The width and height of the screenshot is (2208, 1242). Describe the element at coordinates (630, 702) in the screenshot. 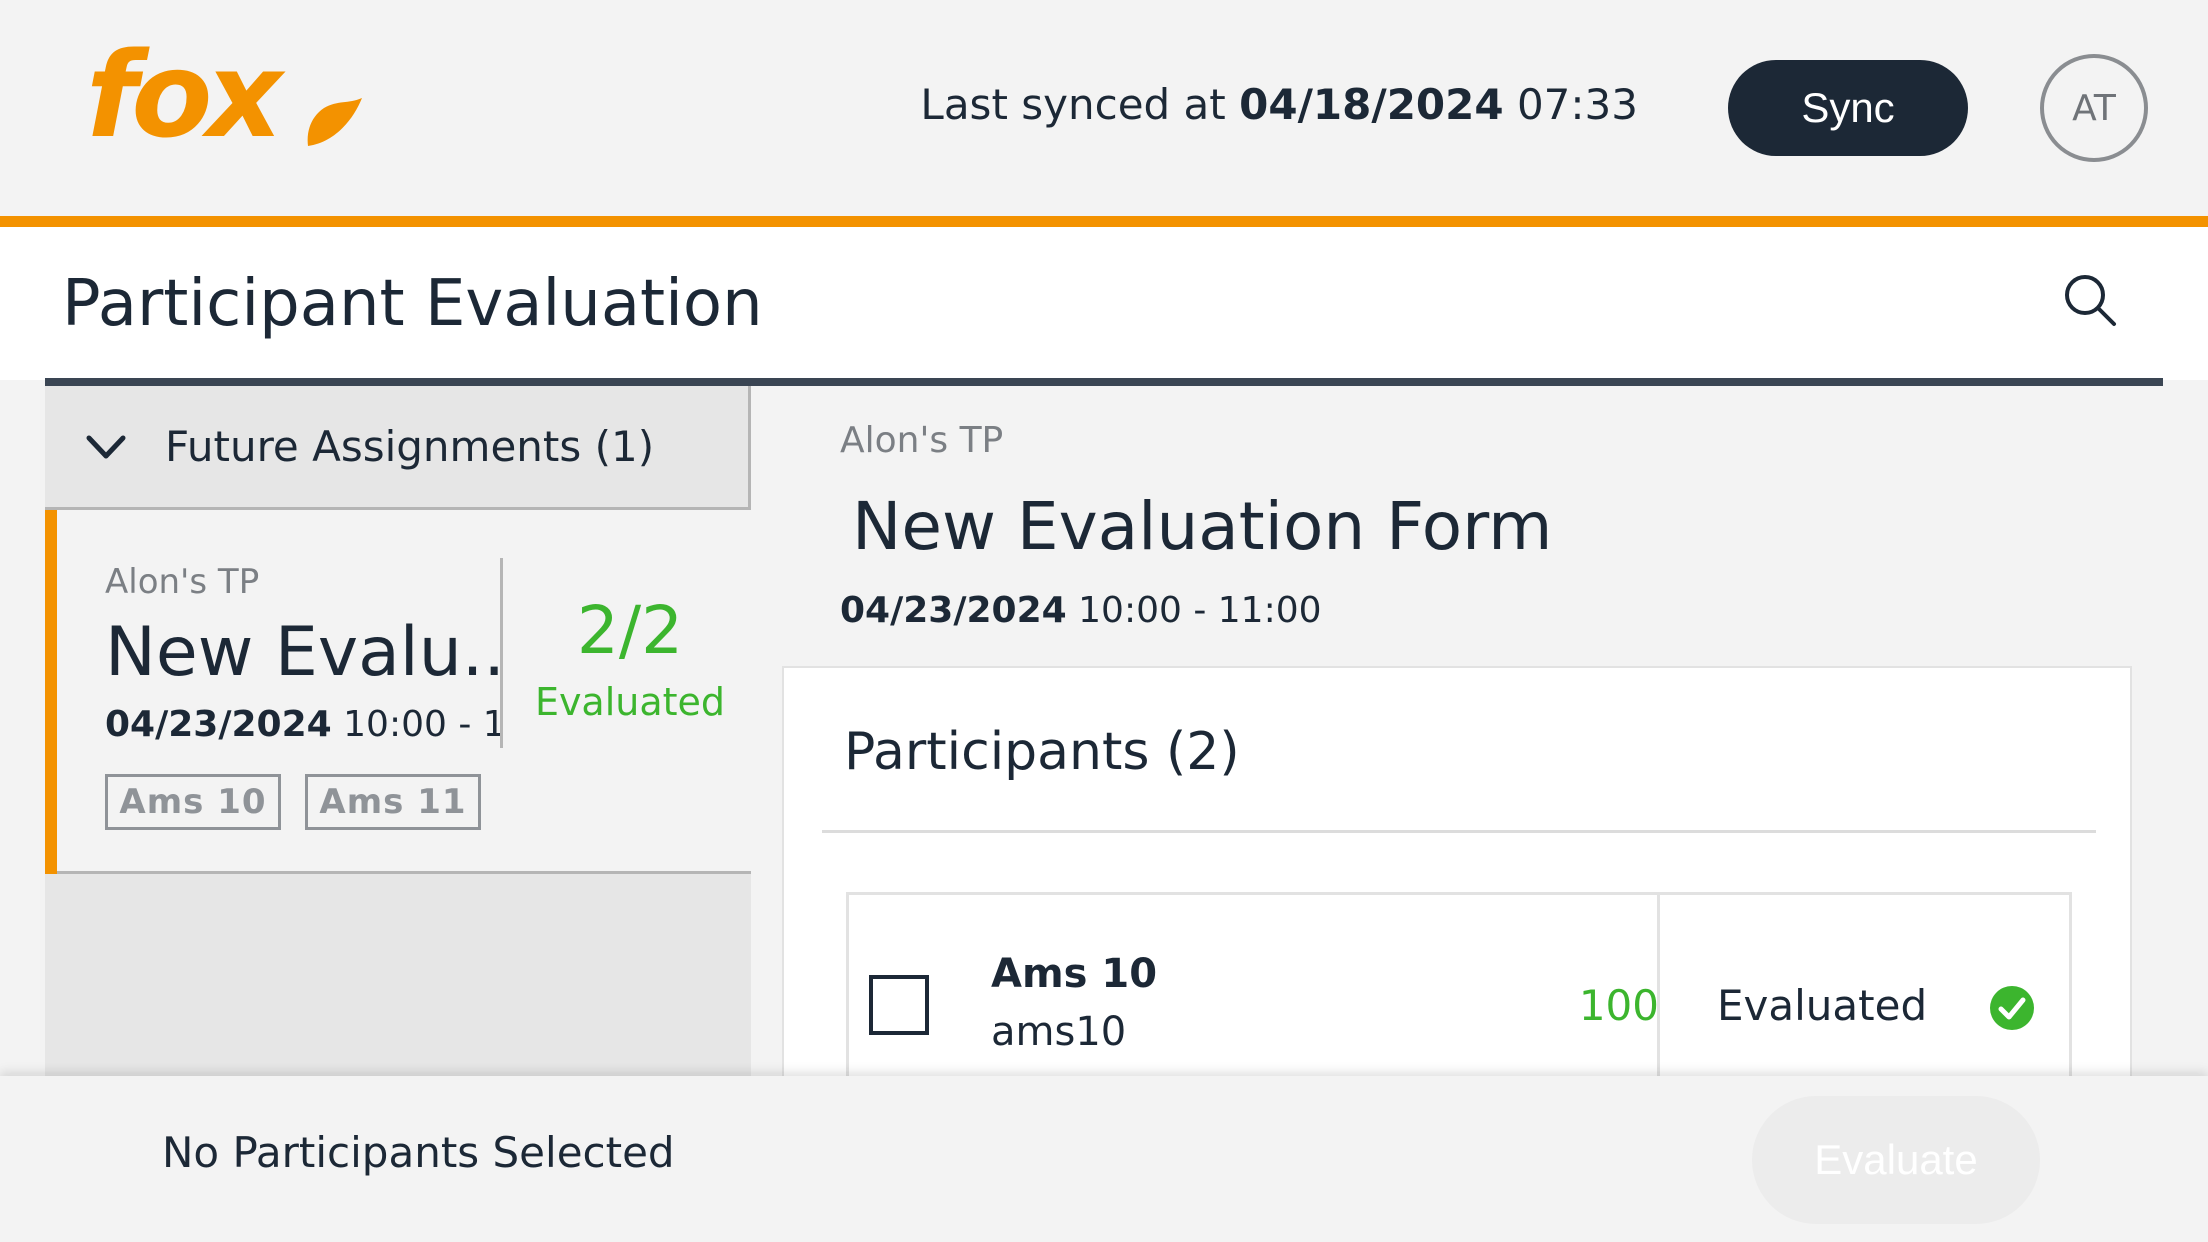

I see `evaluated-label: Evaluated` at that location.